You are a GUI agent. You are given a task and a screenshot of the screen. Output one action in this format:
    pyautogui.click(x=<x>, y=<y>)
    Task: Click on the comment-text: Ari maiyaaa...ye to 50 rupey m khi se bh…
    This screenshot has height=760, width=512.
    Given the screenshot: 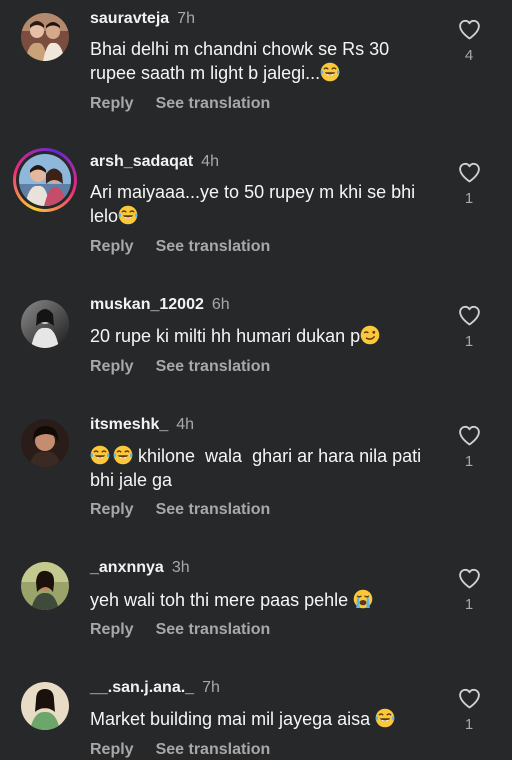 What is the action you would take?
    pyautogui.click(x=262, y=204)
    